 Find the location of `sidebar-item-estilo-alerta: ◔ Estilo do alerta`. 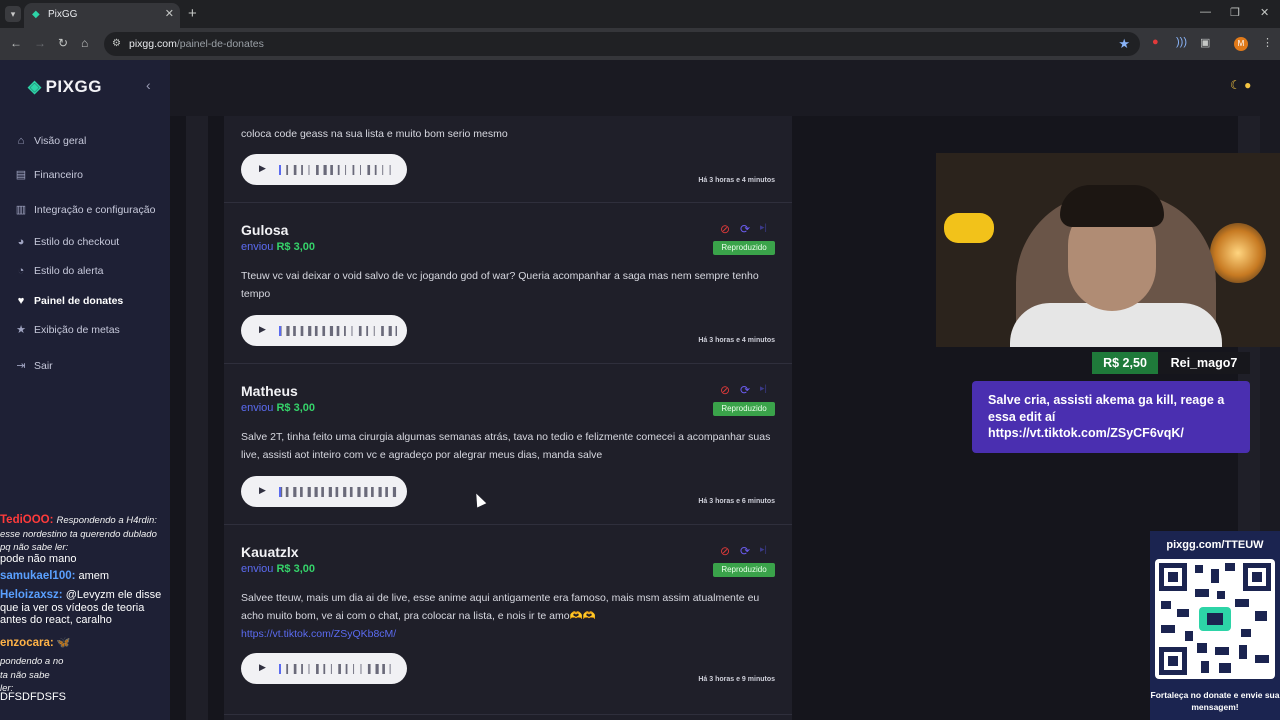

sidebar-item-estilo-alerta: ◔ Estilo do alerta is located at coordinates (92, 272).